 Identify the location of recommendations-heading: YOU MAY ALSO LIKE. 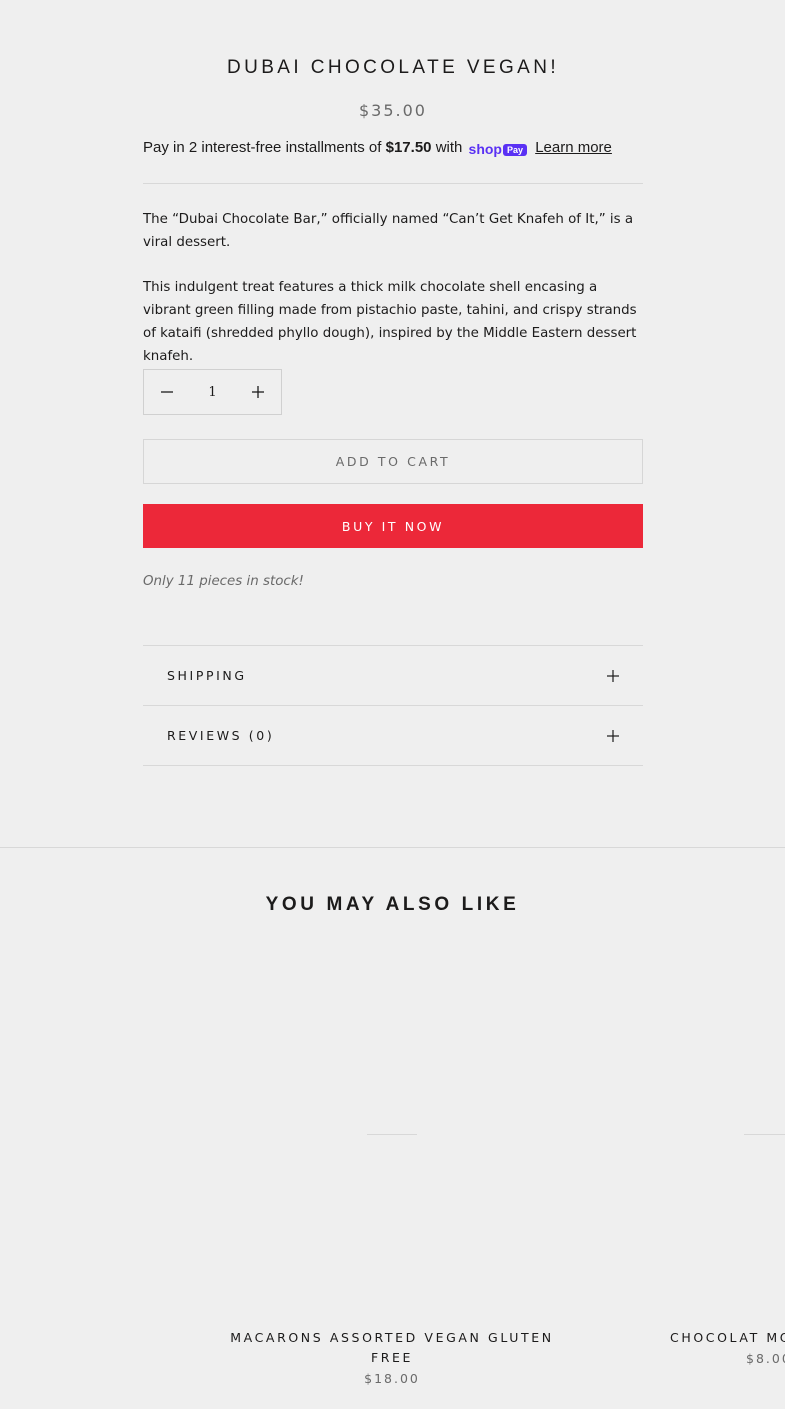
(392, 904).